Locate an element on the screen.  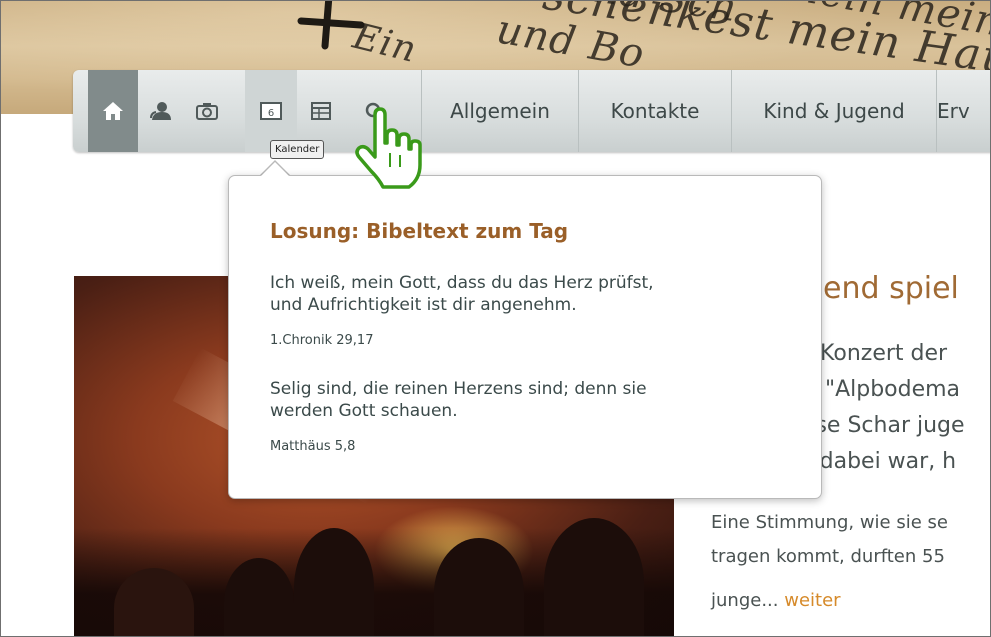
svg-text: 6 is located at coordinates (271, 113).